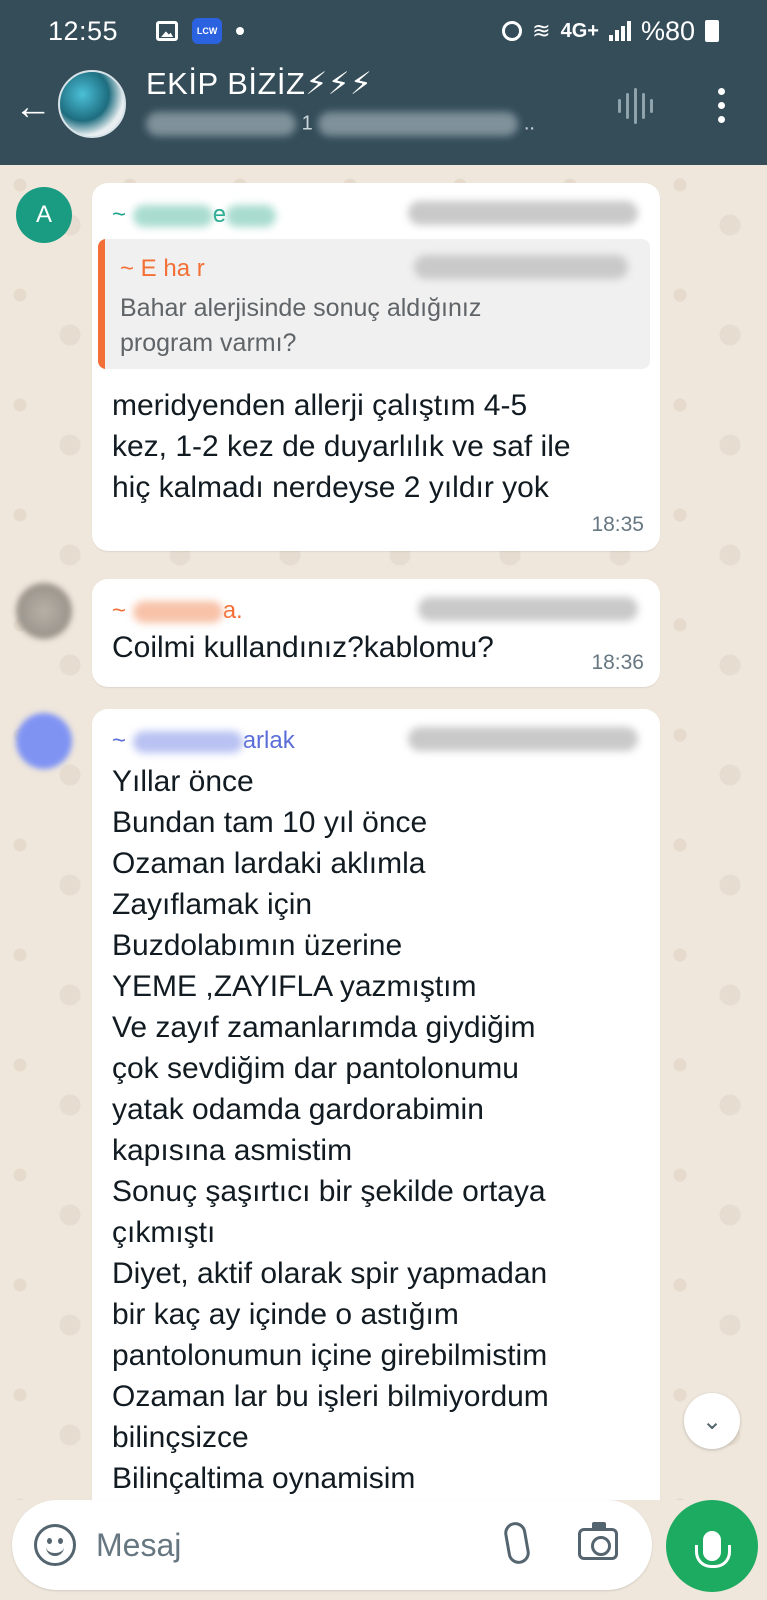 This screenshot has height=1600, width=767. What do you see at coordinates (34, 107) in the screenshot?
I see `back-arrow-icon: ←` at bounding box center [34, 107].